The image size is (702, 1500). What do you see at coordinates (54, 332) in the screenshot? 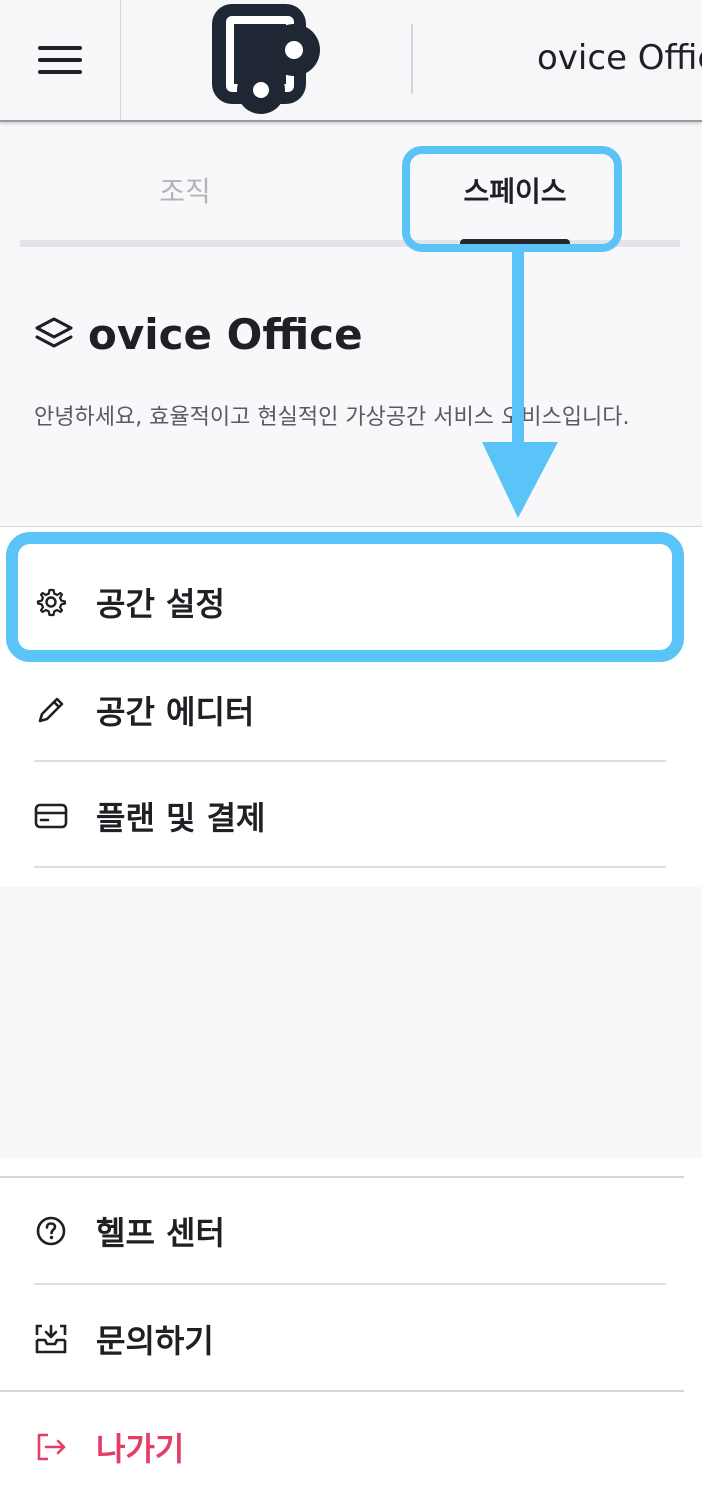
I see `layers-icon` at bounding box center [54, 332].